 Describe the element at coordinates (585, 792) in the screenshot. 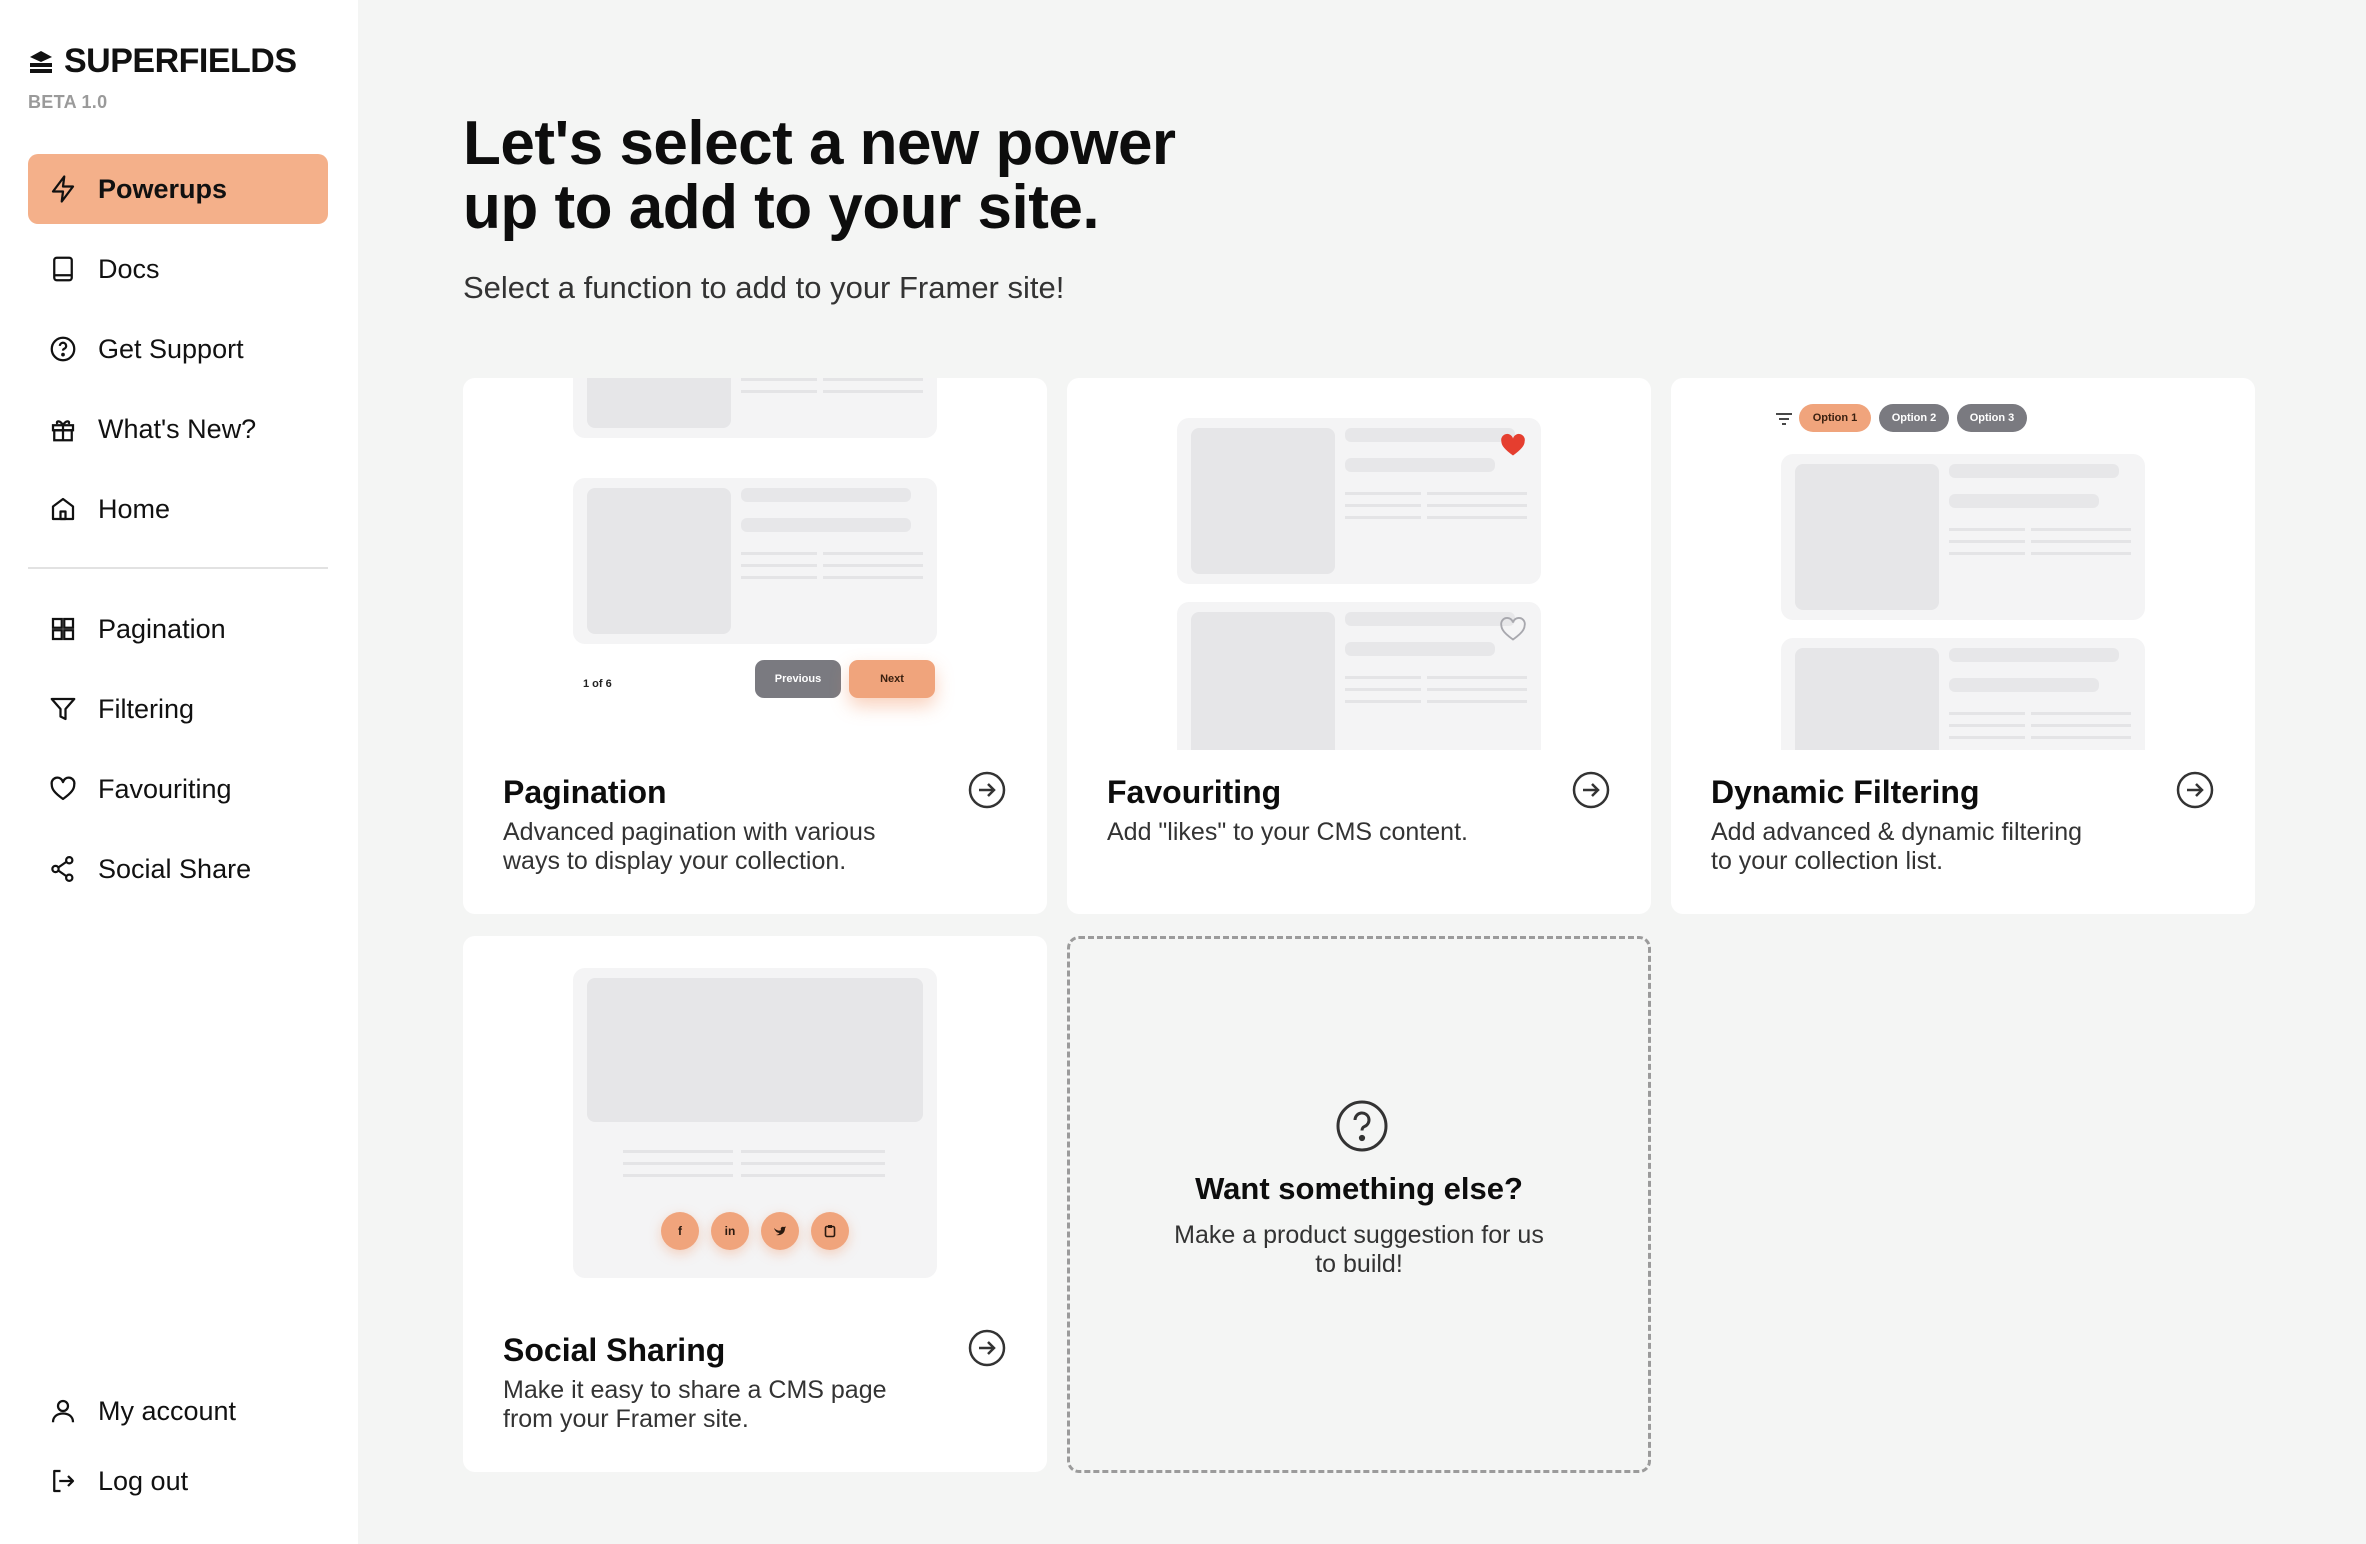

I see `card-title: Pagination` at that location.